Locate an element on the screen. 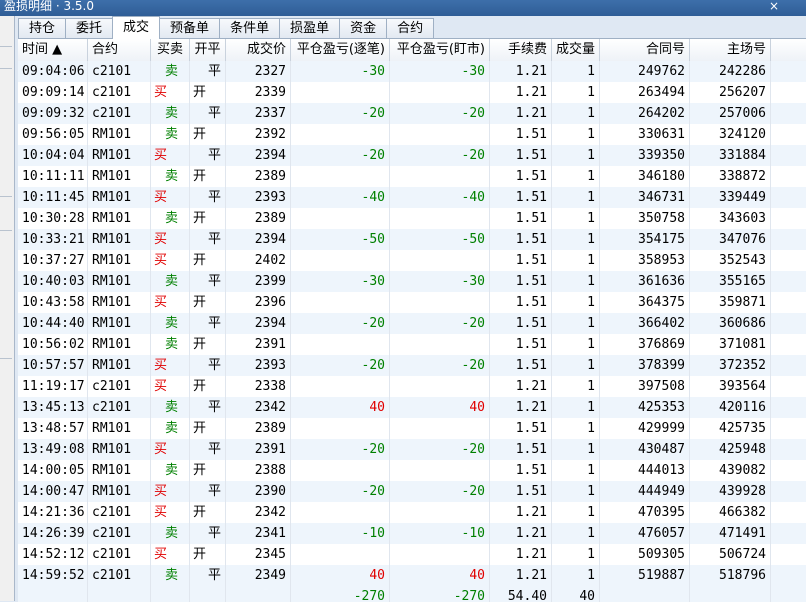 The width and height of the screenshot is (806, 602). cell-time: 10:11:45 is located at coordinates (53, 197).